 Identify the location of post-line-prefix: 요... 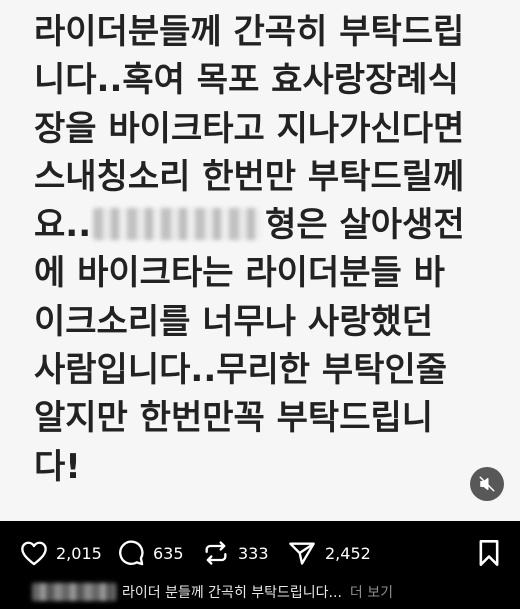
(63, 225).